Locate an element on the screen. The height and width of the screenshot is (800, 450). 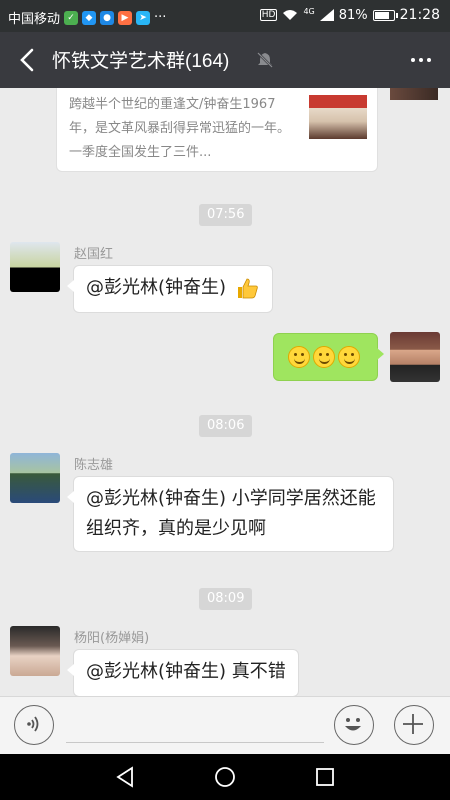
signal-icon is located at coordinates (326, 15).